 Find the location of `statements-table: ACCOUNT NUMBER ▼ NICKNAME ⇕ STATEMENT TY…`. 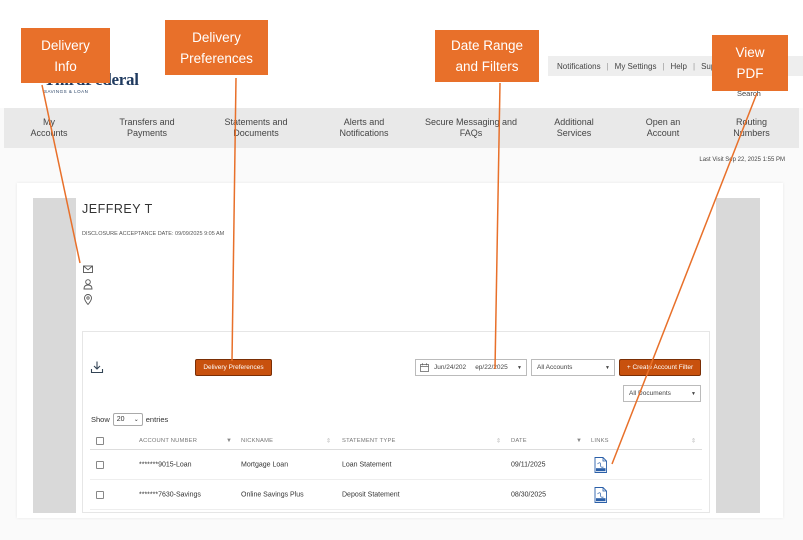

statements-table: ACCOUNT NUMBER ▼ NICKNAME ⇕ STATEMENT TY… is located at coordinates (396, 471).